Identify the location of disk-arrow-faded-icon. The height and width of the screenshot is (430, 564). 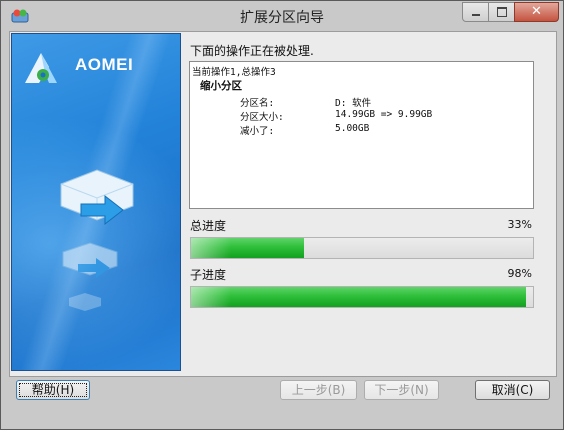
(90, 260).